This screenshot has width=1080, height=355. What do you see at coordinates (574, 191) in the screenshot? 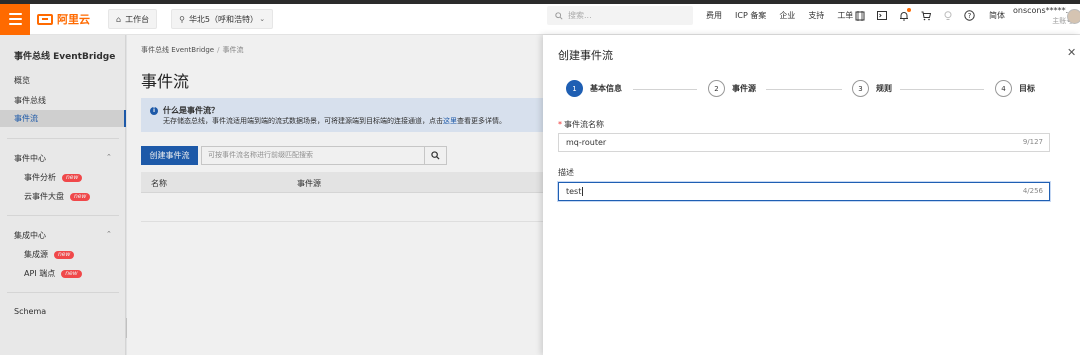
I see `description-value: test` at bounding box center [574, 191].